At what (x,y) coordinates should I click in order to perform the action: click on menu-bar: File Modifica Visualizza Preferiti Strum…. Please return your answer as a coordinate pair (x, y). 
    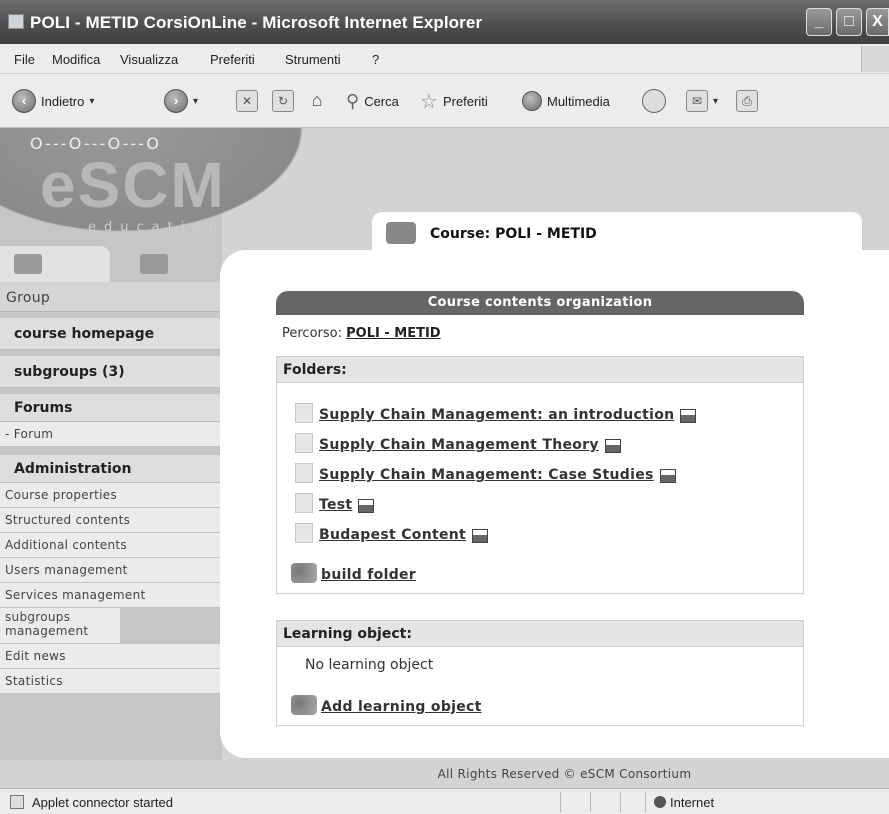
    Looking at the image, I should click on (444, 59).